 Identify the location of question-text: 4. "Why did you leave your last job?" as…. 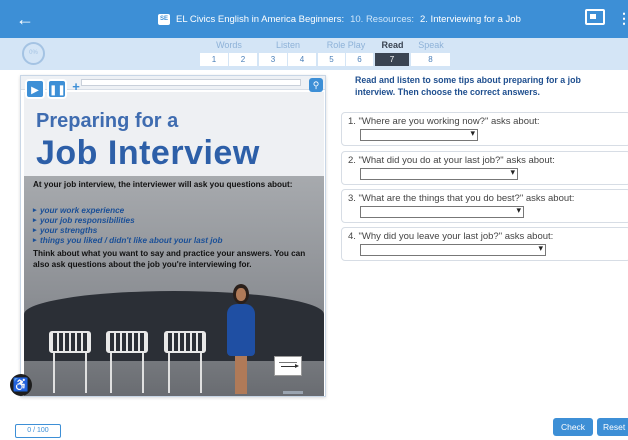
(451, 236).